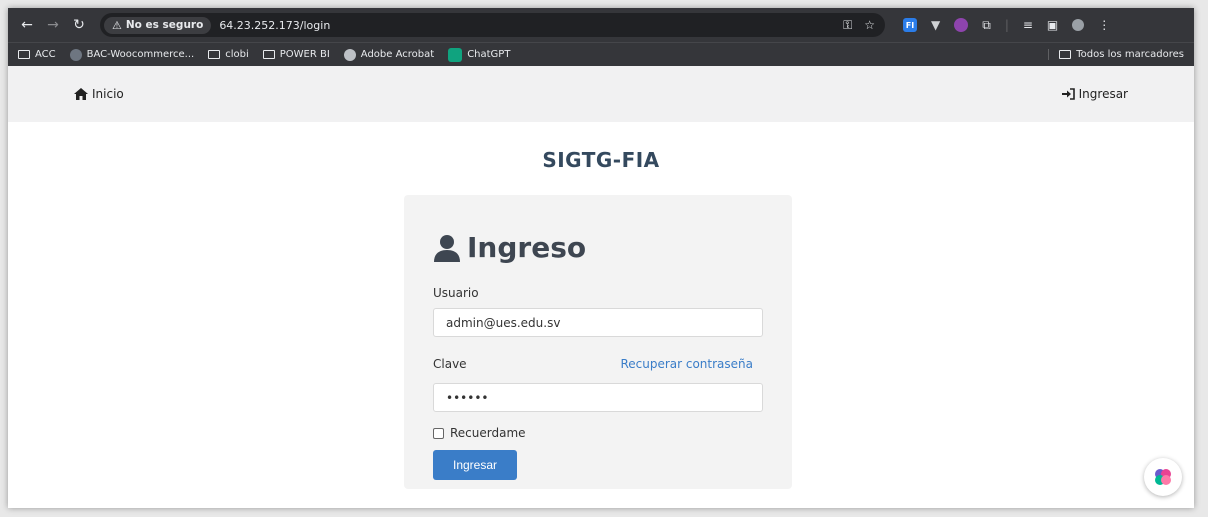  Describe the element at coordinates (935, 25) in the screenshot. I see `vue-devtools-icon: ▼` at that location.